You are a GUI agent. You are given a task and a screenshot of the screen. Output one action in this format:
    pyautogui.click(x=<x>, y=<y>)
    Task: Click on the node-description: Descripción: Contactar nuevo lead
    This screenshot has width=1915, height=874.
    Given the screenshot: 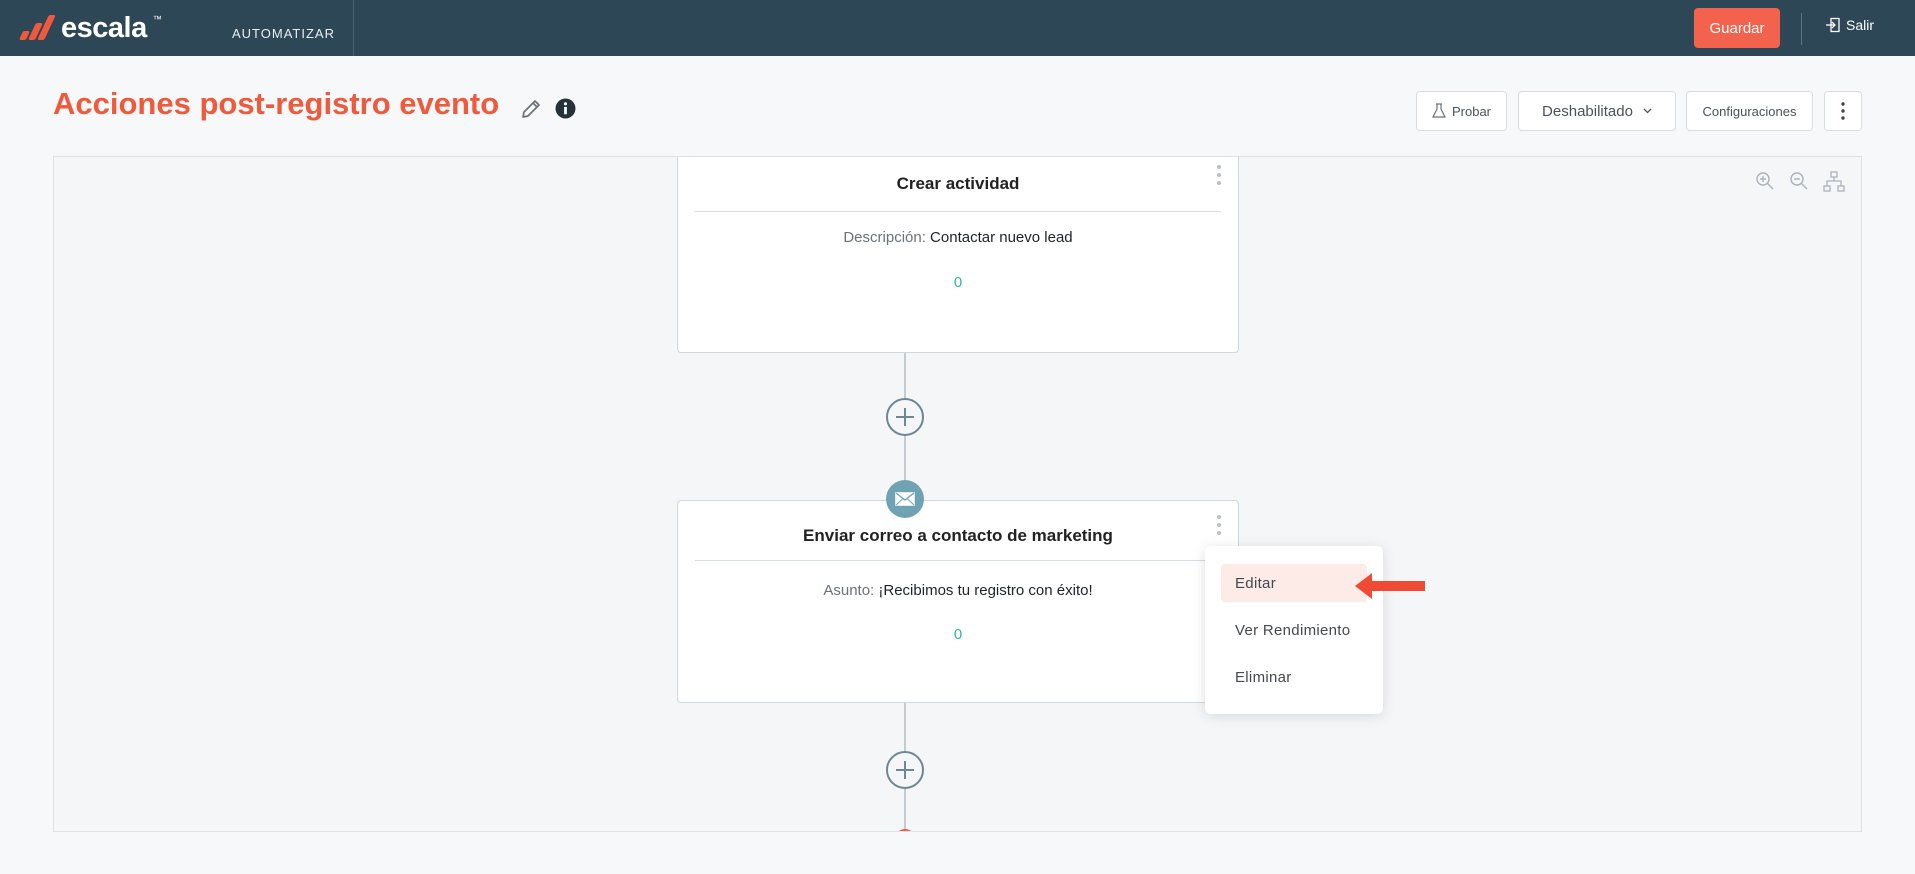 What is the action you would take?
    pyautogui.click(x=958, y=237)
    